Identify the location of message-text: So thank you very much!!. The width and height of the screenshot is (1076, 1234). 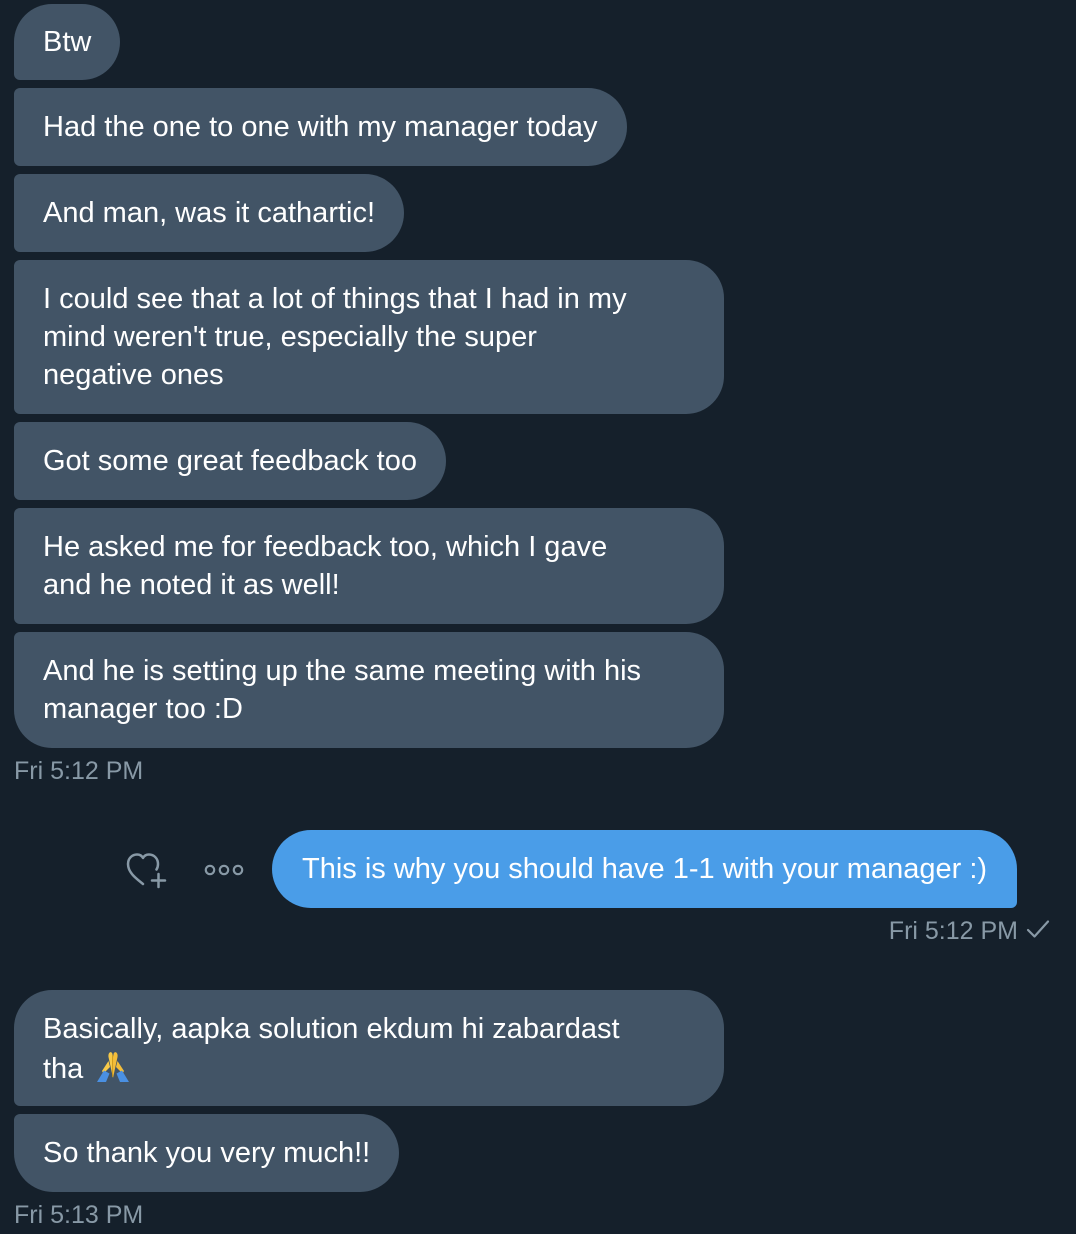
(207, 1153).